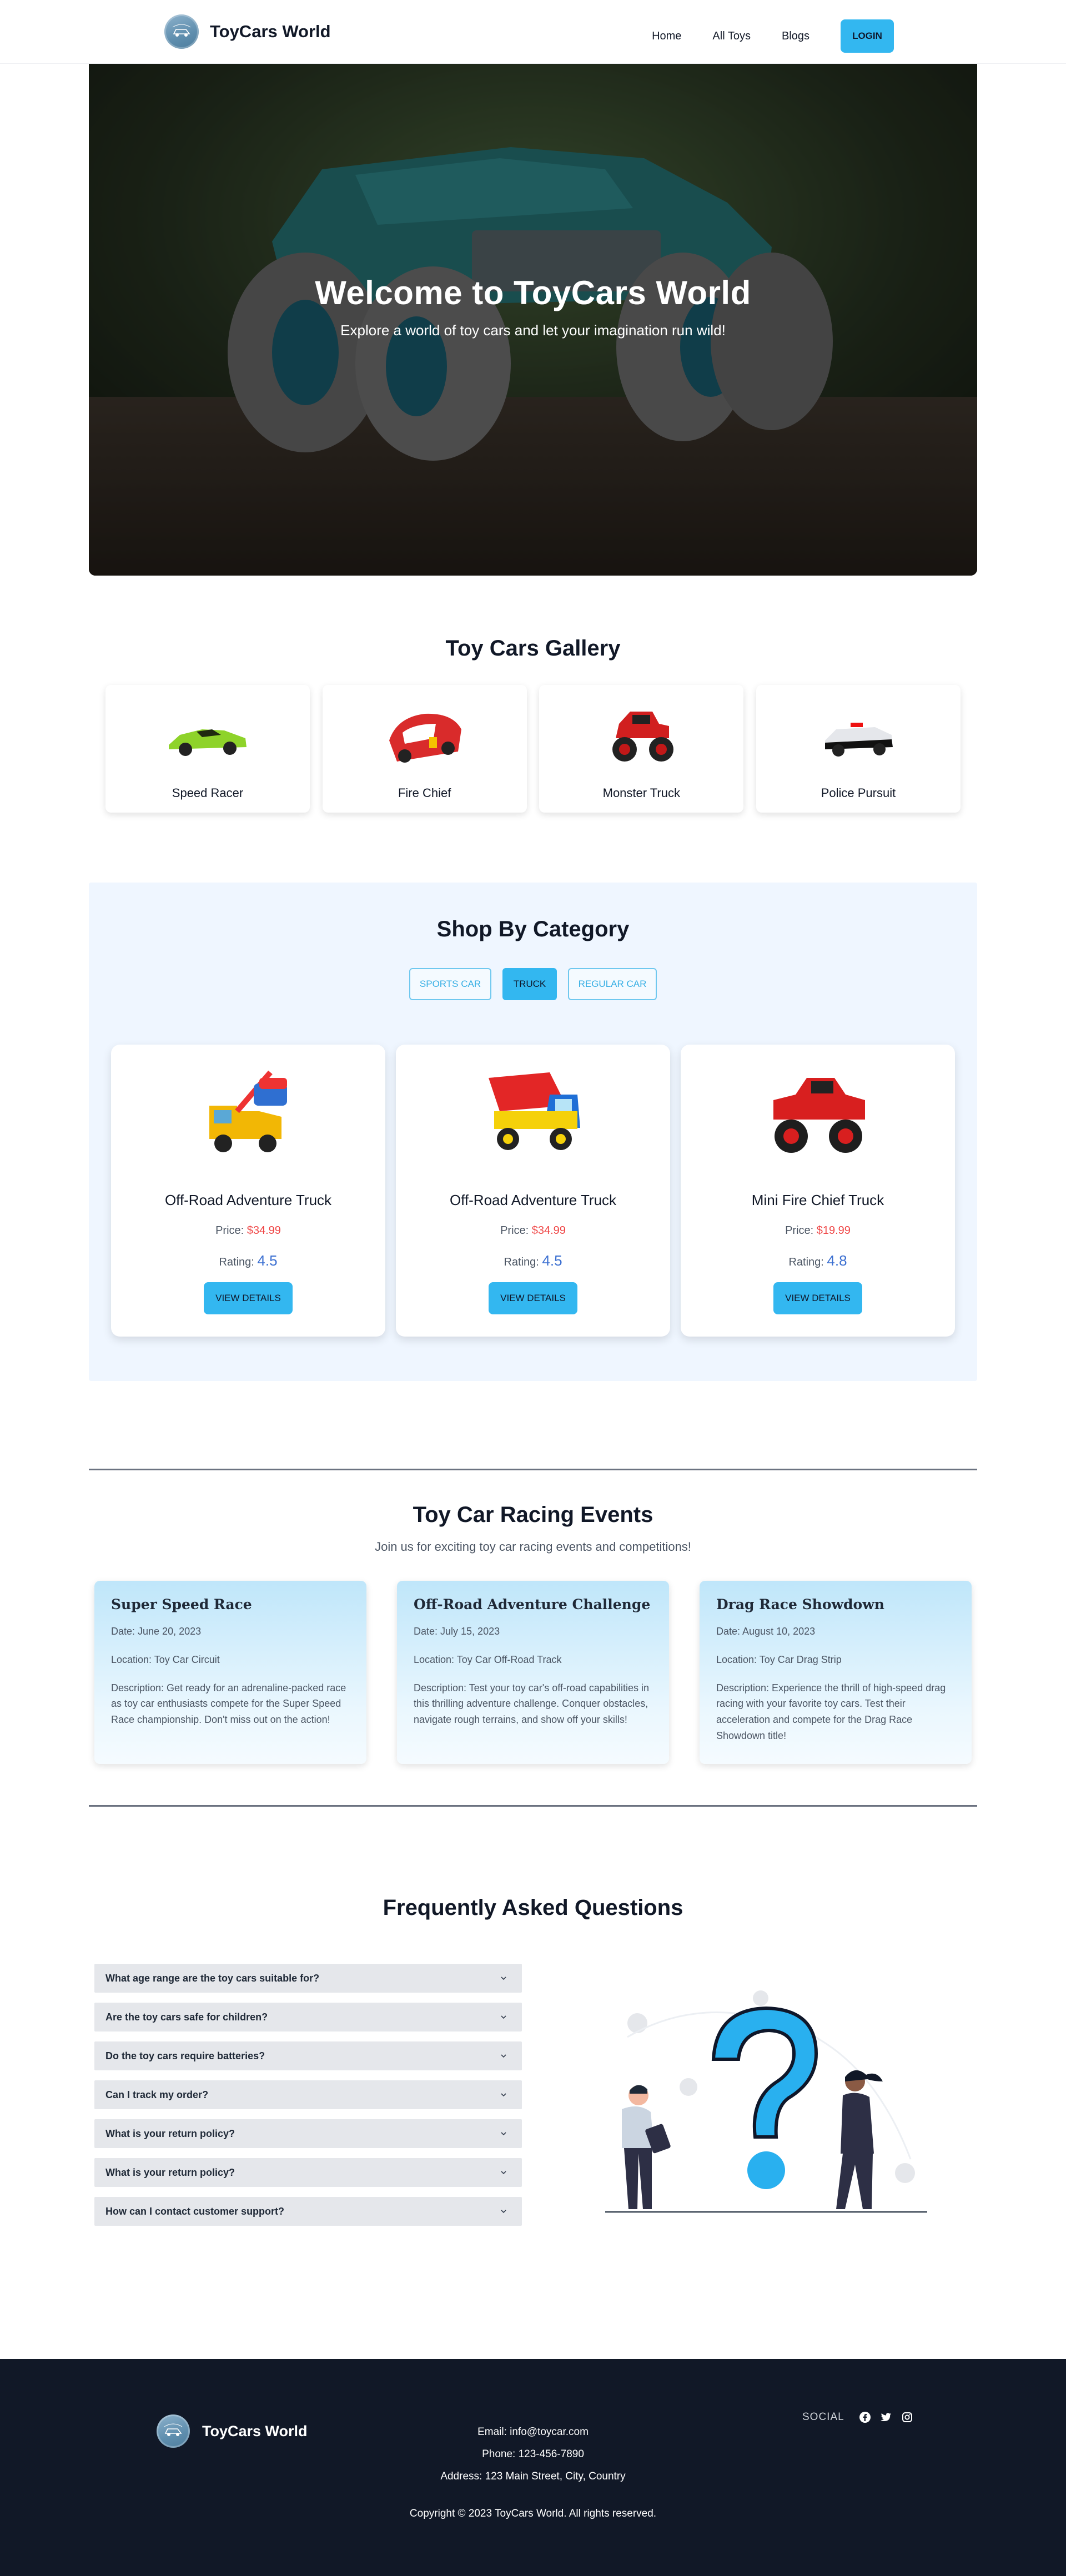  Describe the element at coordinates (181, 31) in the screenshot. I see `logo-icon` at that location.